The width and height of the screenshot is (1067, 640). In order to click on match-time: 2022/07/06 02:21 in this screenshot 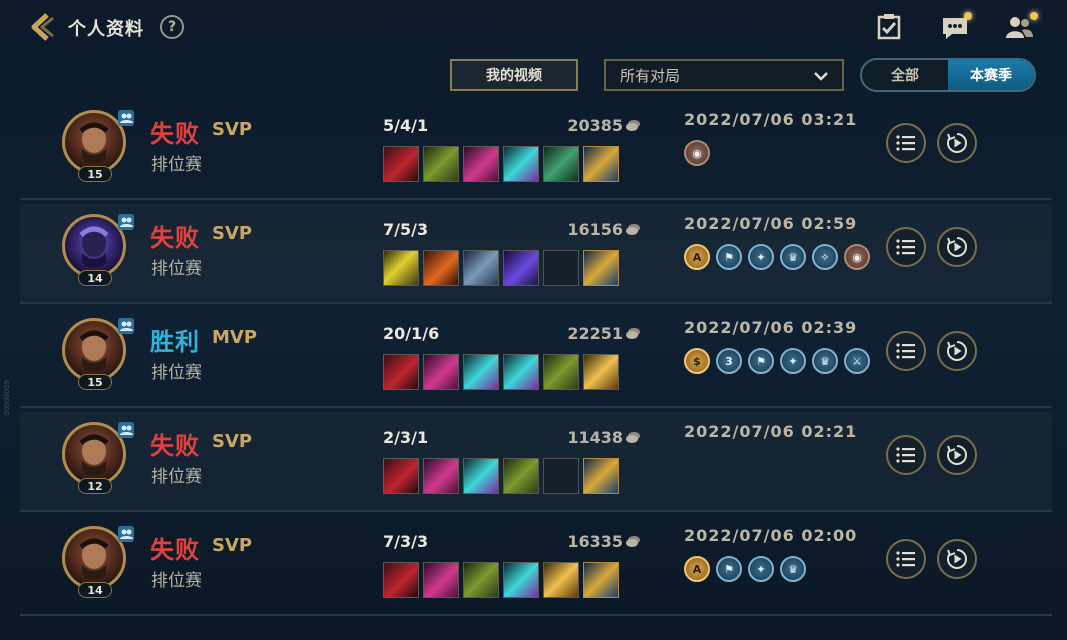, I will do `click(771, 431)`.